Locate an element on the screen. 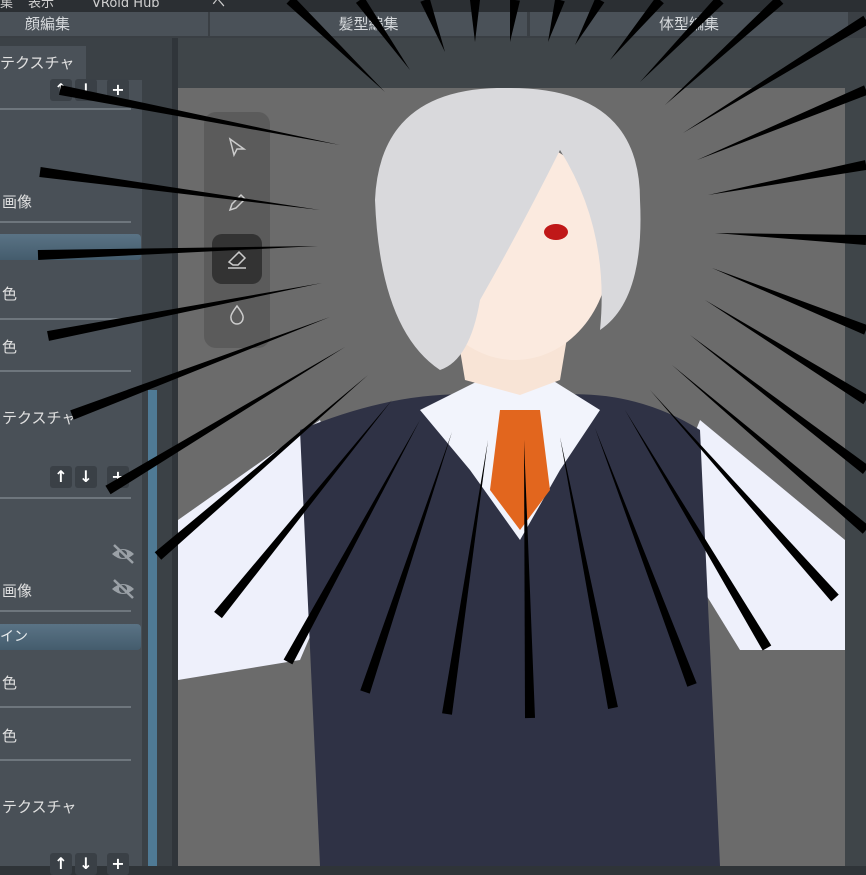  select-tool-button is located at coordinates (237, 147).